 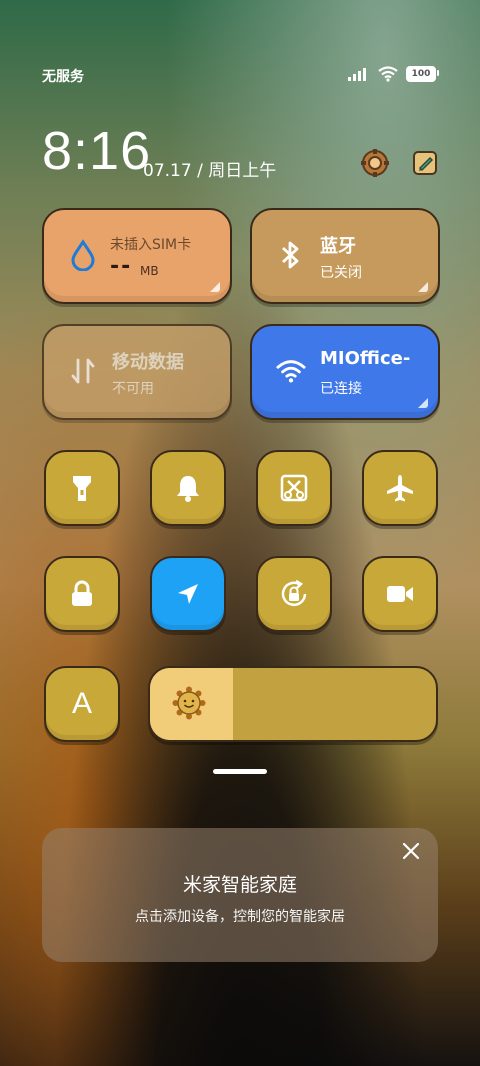 I want to click on rotation-lock-toggle, so click(x=294, y=594).